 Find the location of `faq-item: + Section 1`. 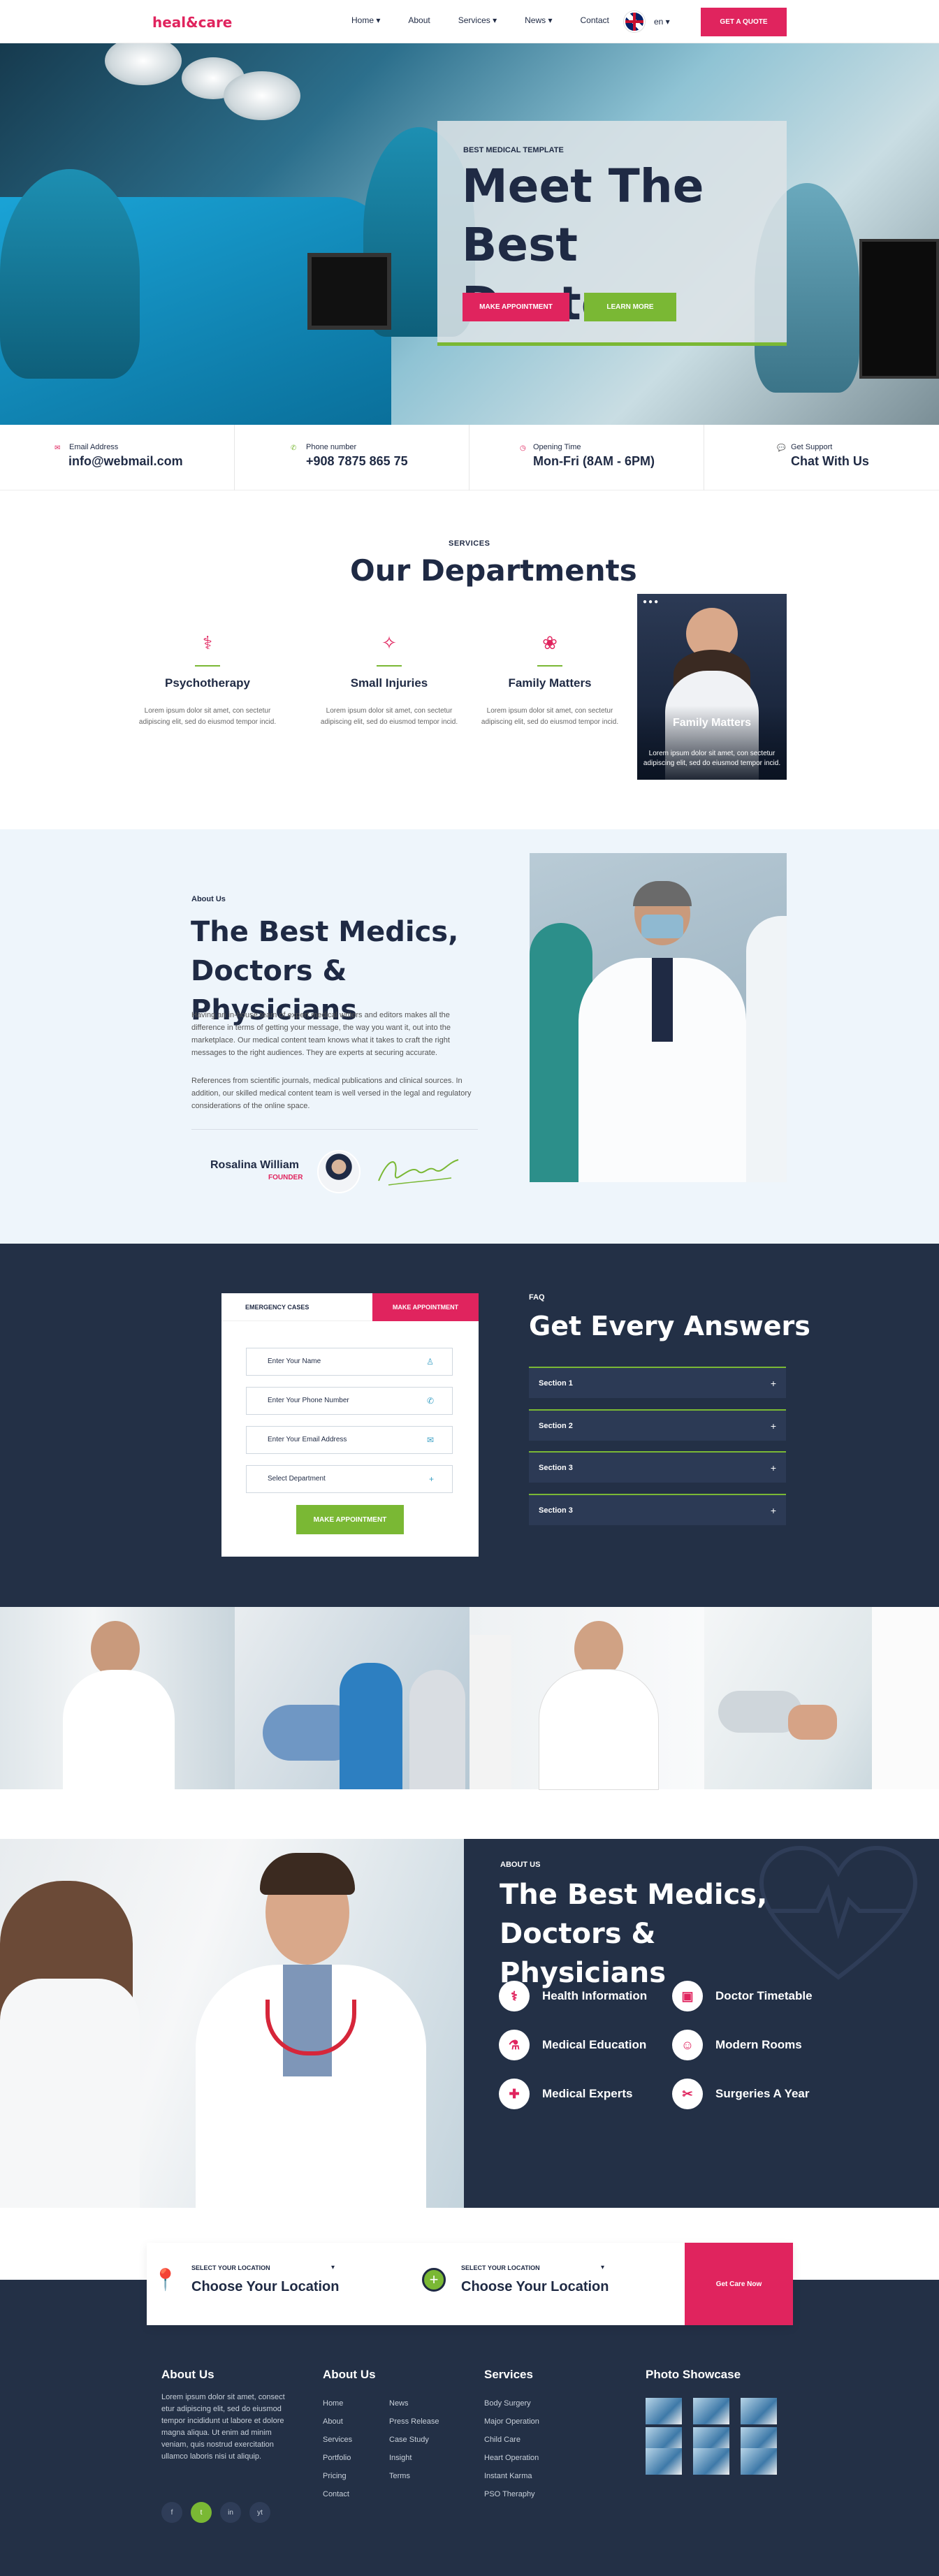

faq-item: + Section 1 is located at coordinates (657, 1382).